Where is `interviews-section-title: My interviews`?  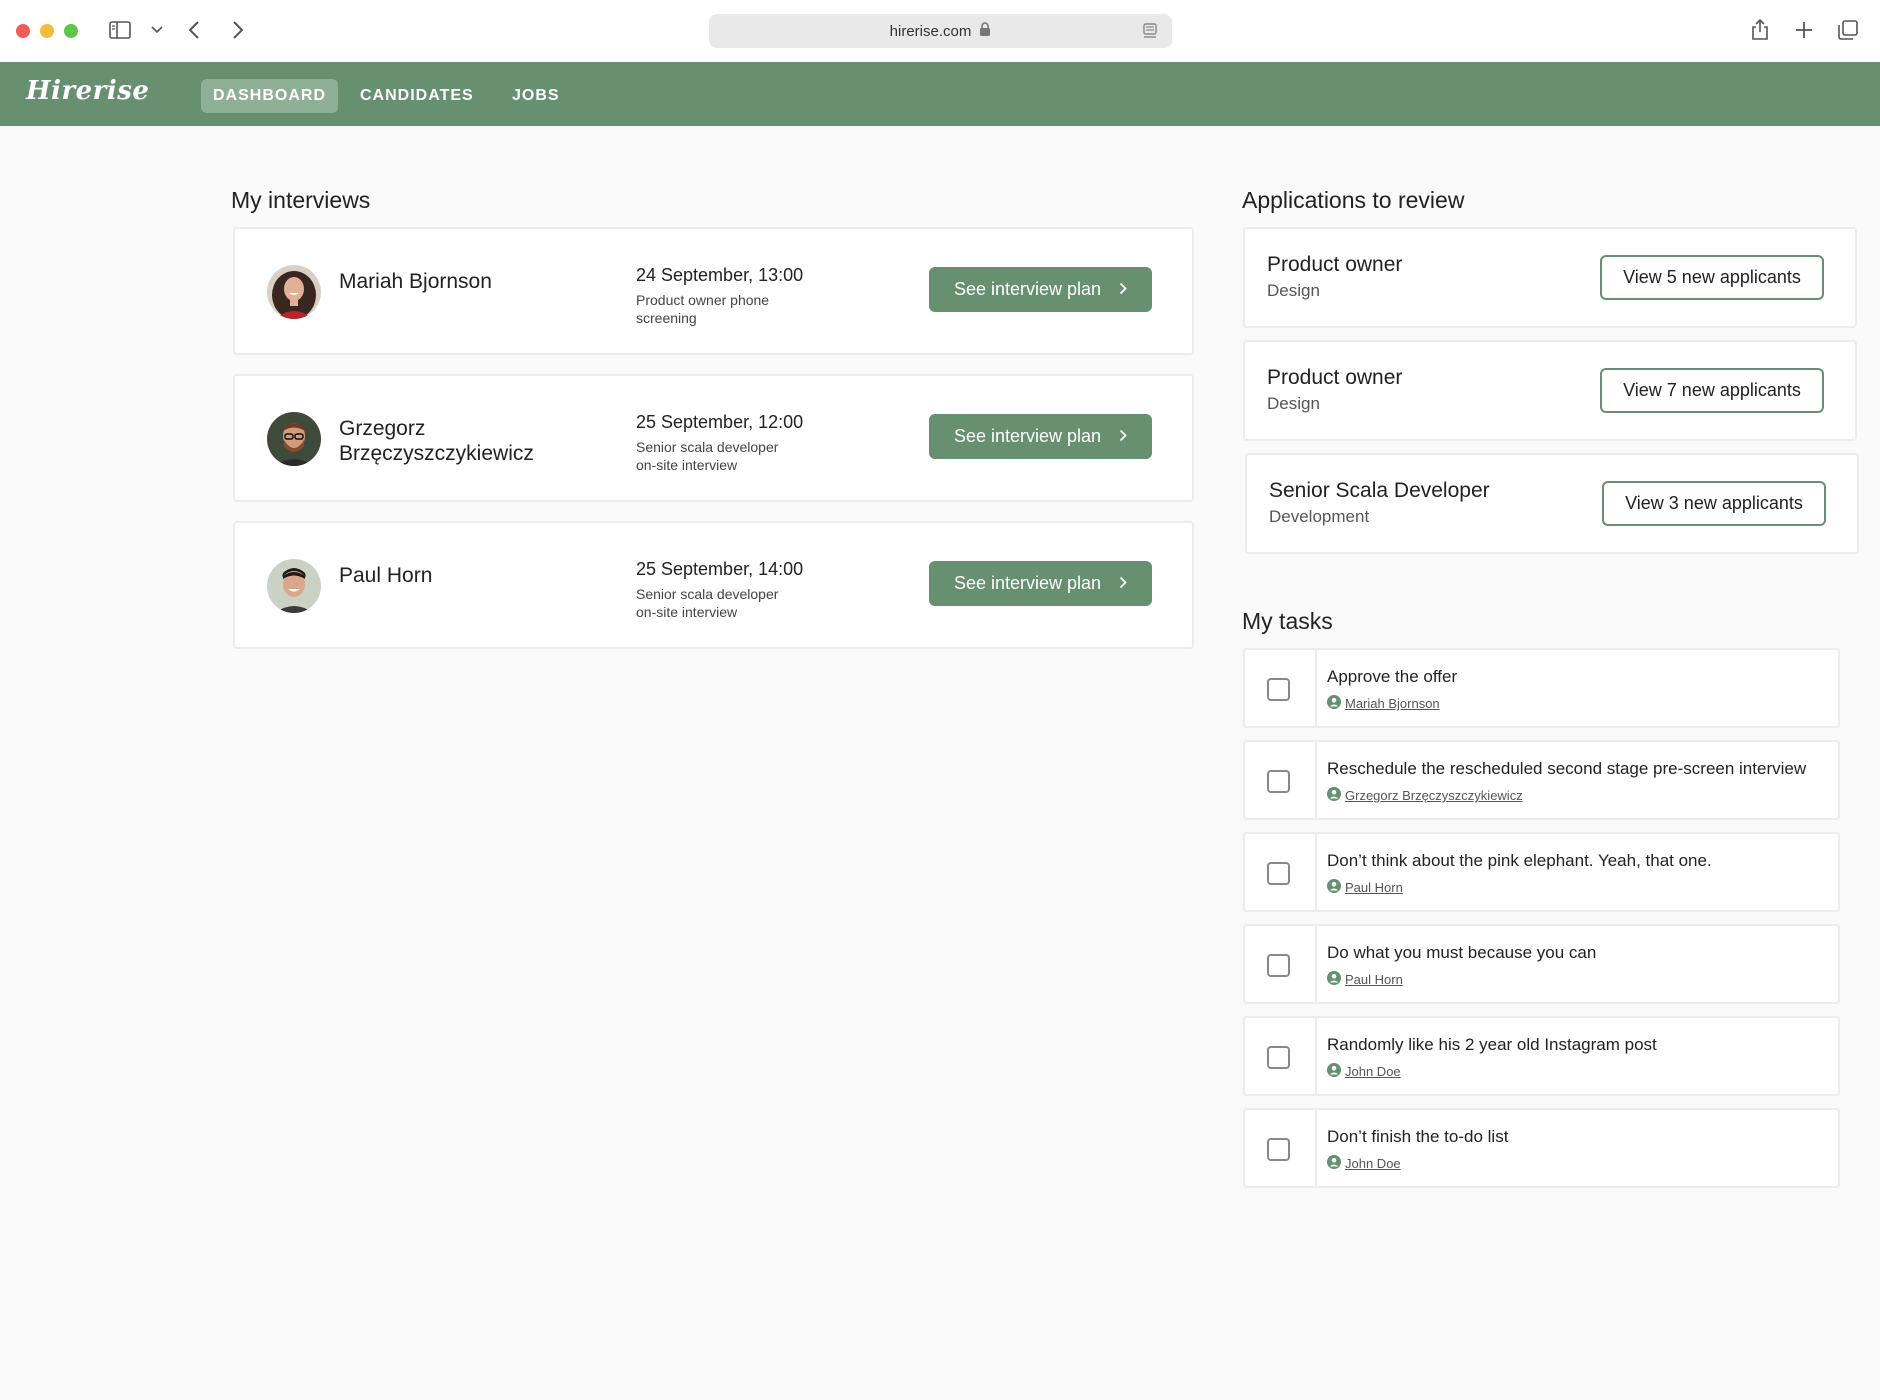 interviews-section-title: My interviews is located at coordinates (301, 200).